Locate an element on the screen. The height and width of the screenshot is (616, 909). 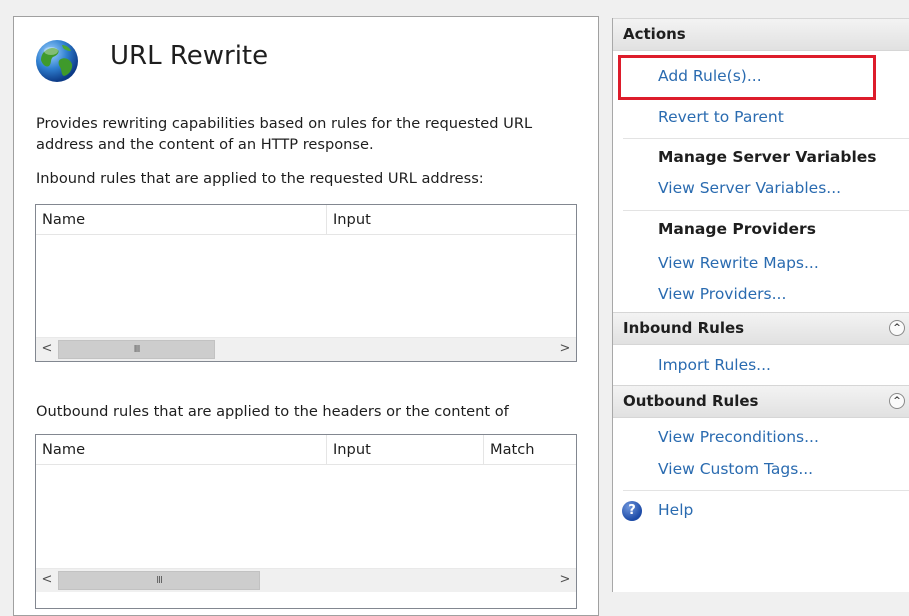
outbound-grid-header: Name Input Match is located at coordinates (306, 450).